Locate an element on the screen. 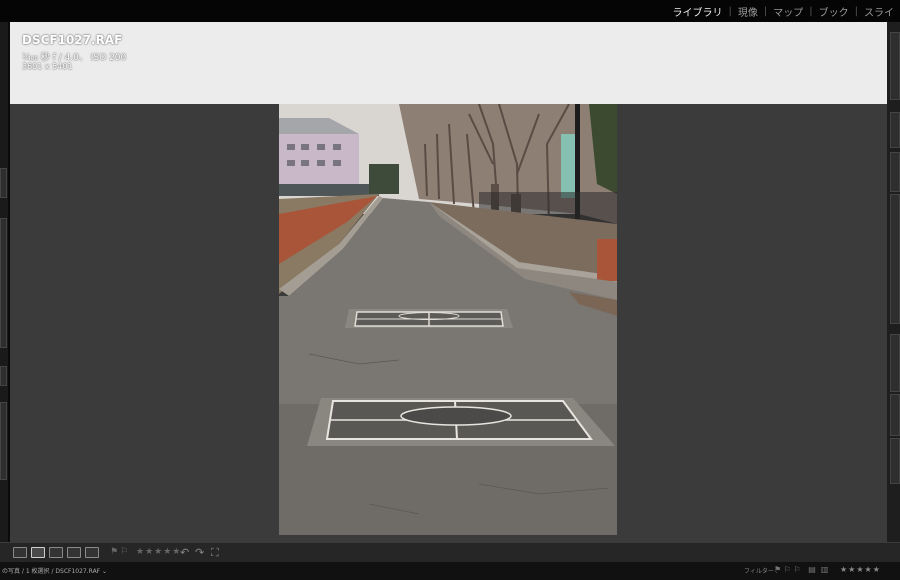  module-picker: ライブラリ | 現像 | マップ | ブック | スライ is located at coordinates (783, 11).